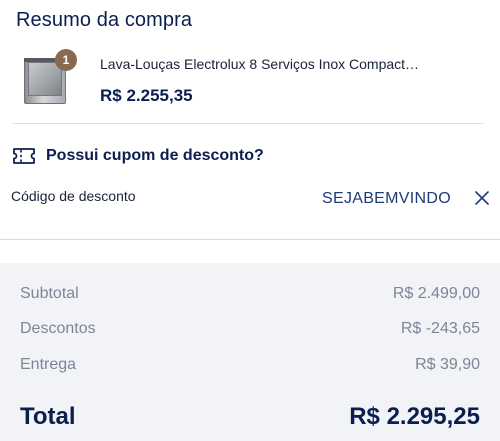  Describe the element at coordinates (24, 156) in the screenshot. I see `ticket-icon` at that location.